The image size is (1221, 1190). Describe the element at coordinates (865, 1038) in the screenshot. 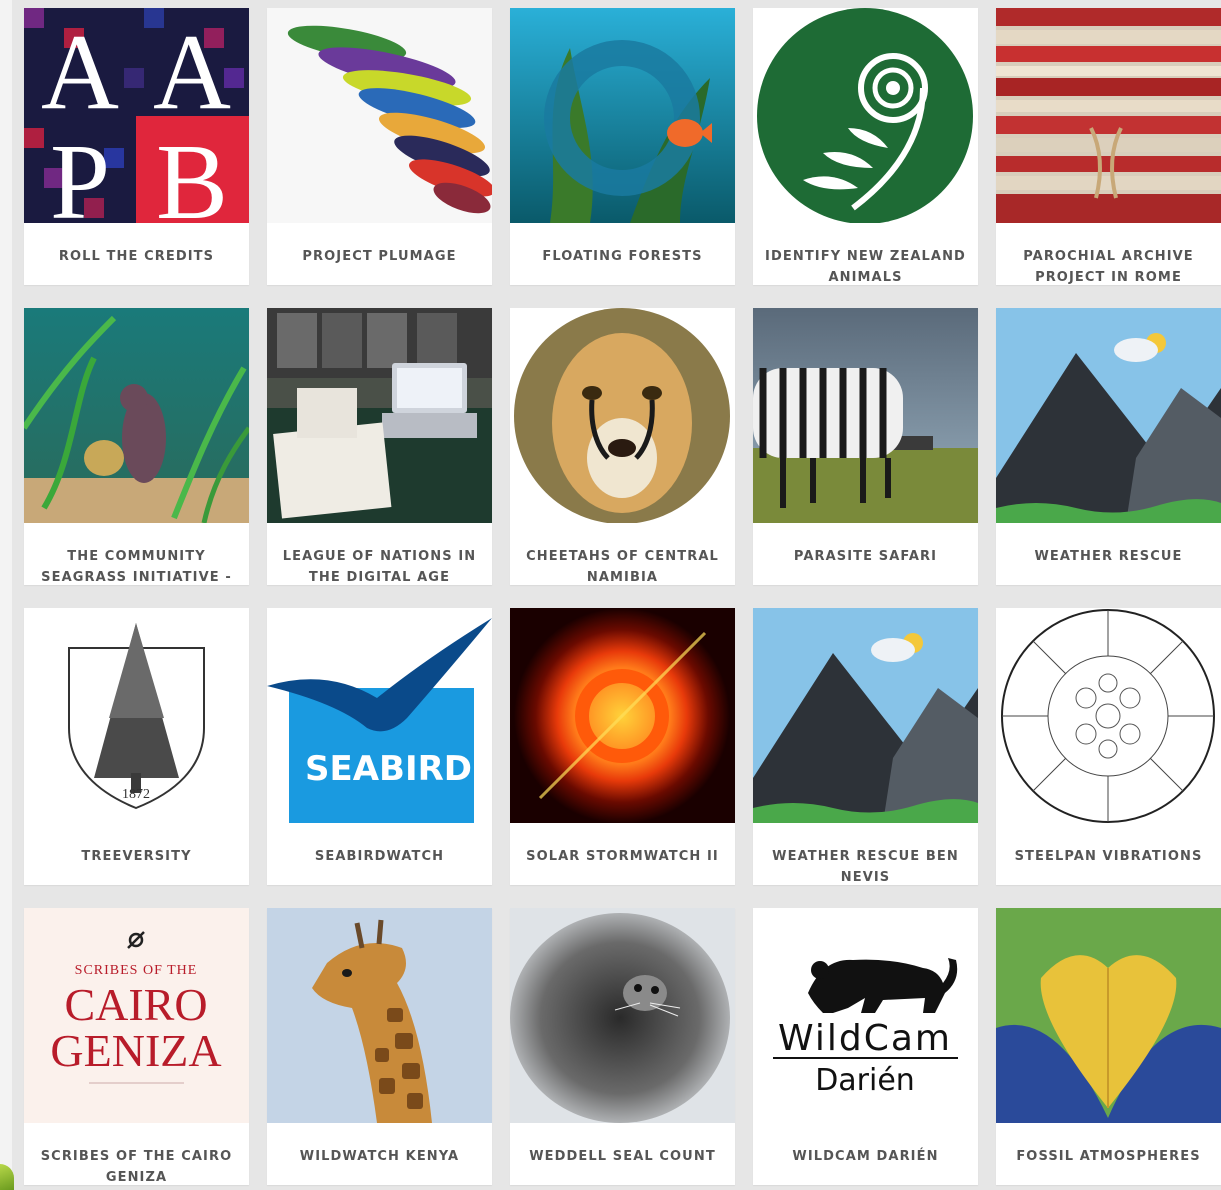

I see `wildcam-logo-line1: WildCam` at that location.